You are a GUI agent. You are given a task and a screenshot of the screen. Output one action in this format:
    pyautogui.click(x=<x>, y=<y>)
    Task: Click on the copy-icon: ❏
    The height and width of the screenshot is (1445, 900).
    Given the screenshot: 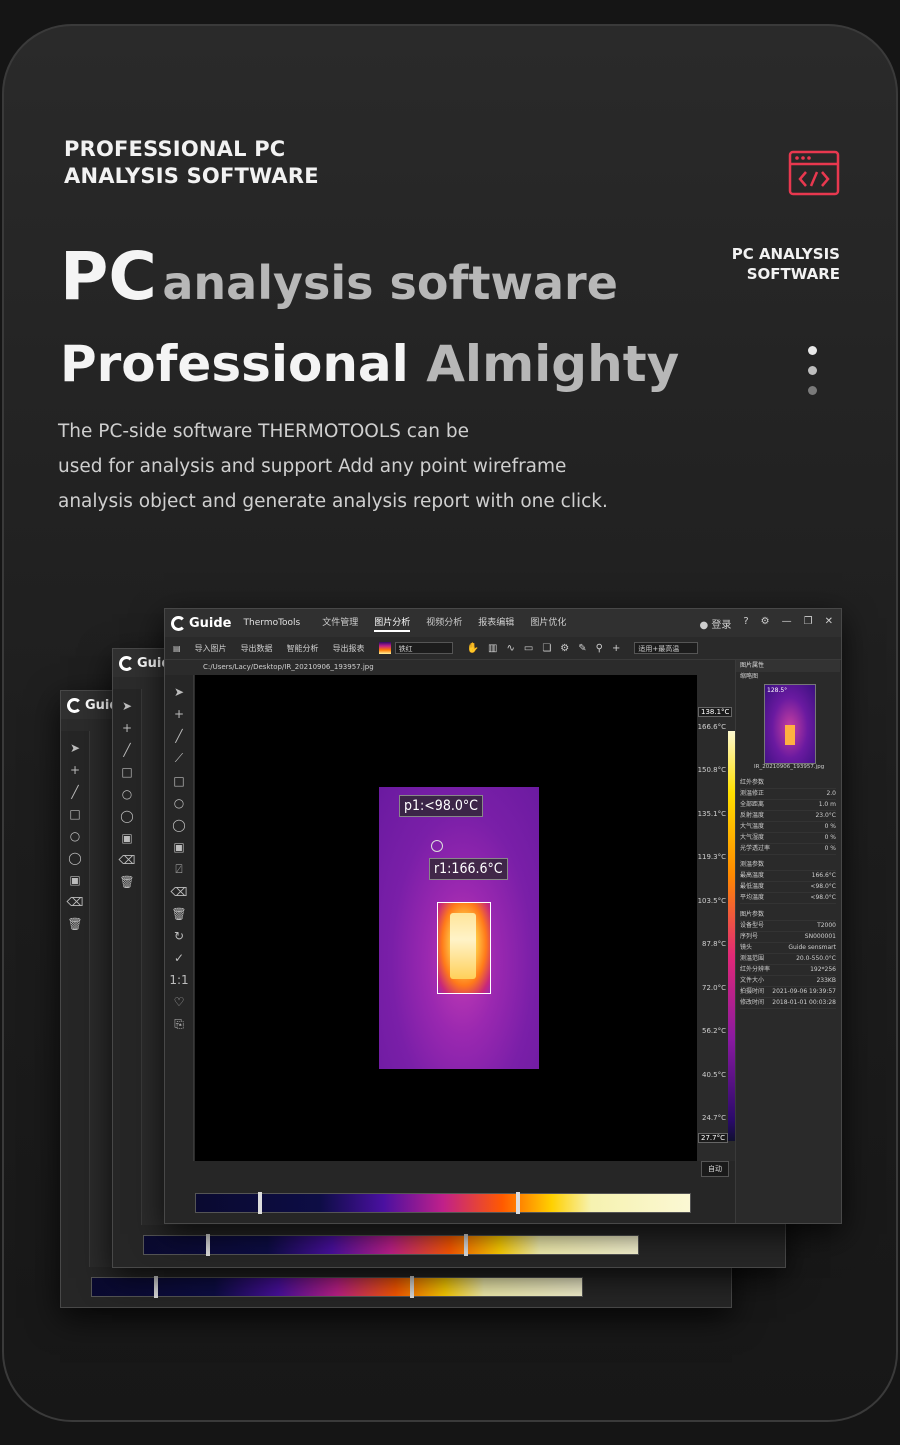 What is the action you would take?
    pyautogui.click(x=546, y=648)
    